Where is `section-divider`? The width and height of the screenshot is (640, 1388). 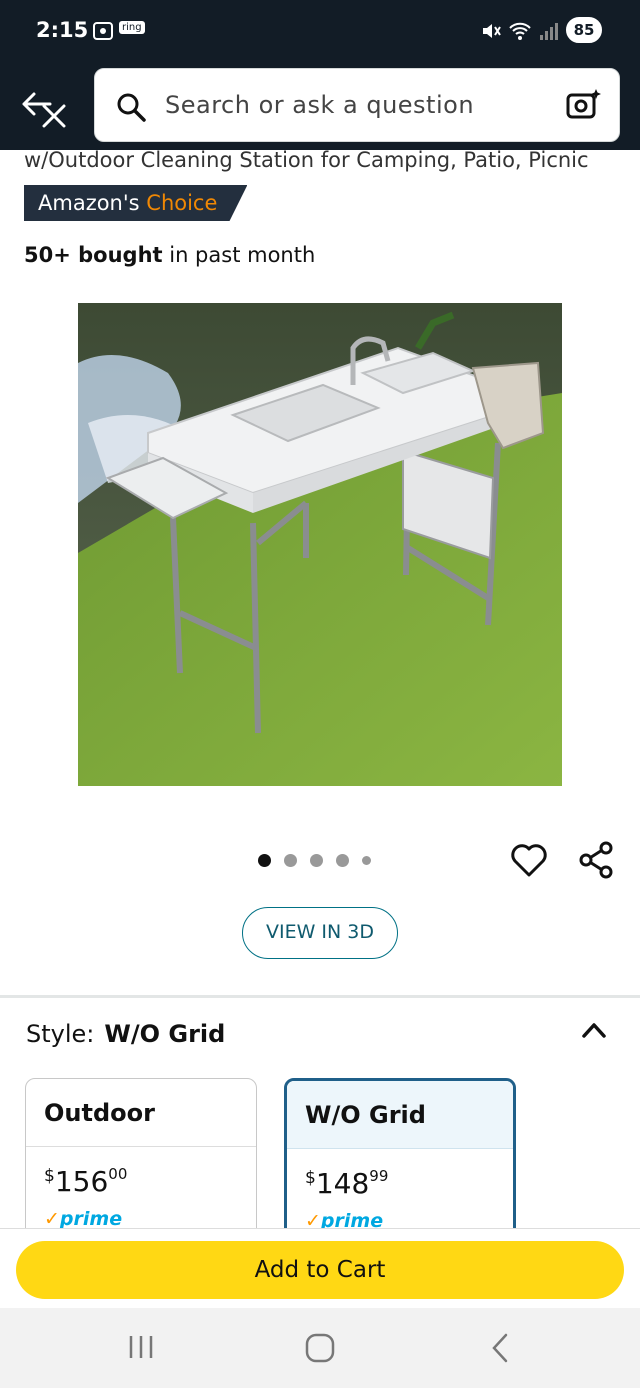
section-divider is located at coordinates (320, 996).